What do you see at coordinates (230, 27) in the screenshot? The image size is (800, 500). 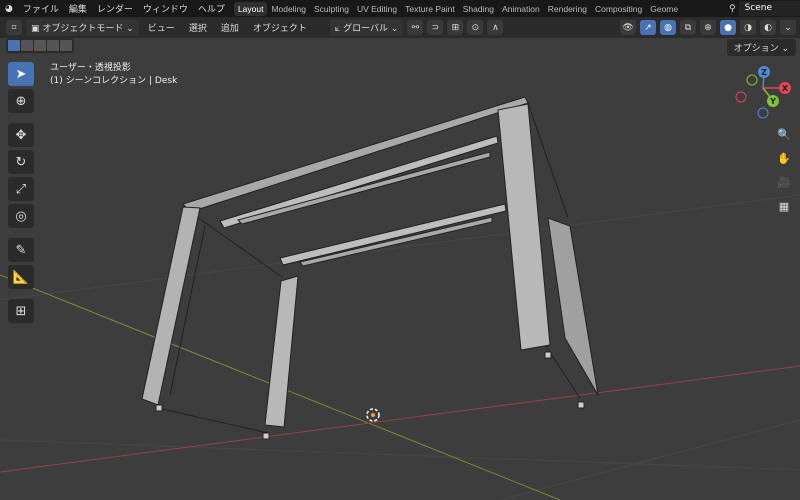 I see `menu-add: 追加` at bounding box center [230, 27].